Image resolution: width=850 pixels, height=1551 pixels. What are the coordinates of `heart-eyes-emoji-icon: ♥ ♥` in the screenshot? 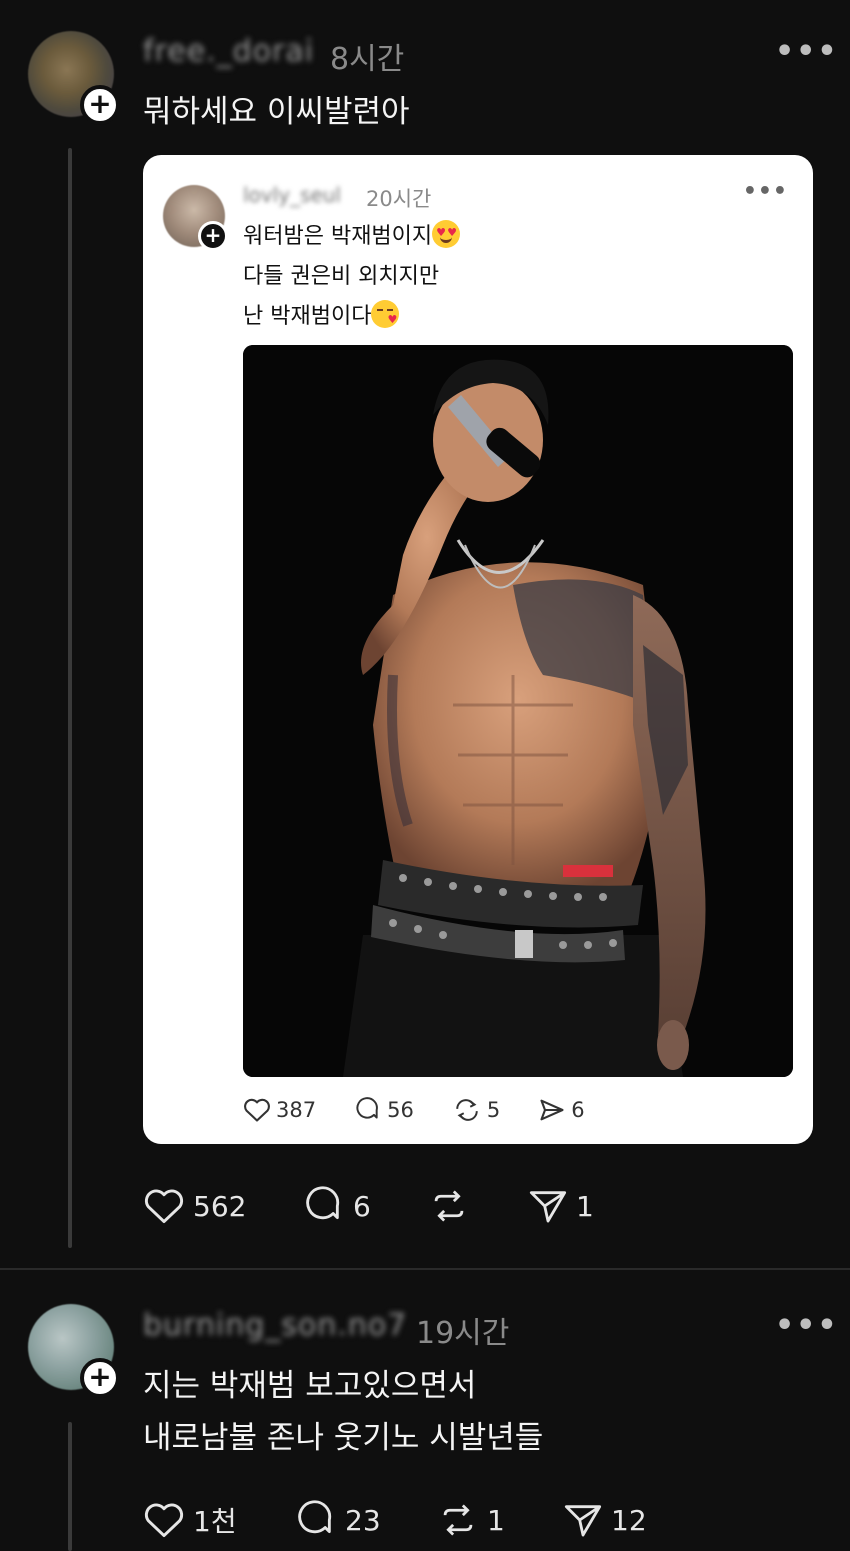 It's located at (446, 234).